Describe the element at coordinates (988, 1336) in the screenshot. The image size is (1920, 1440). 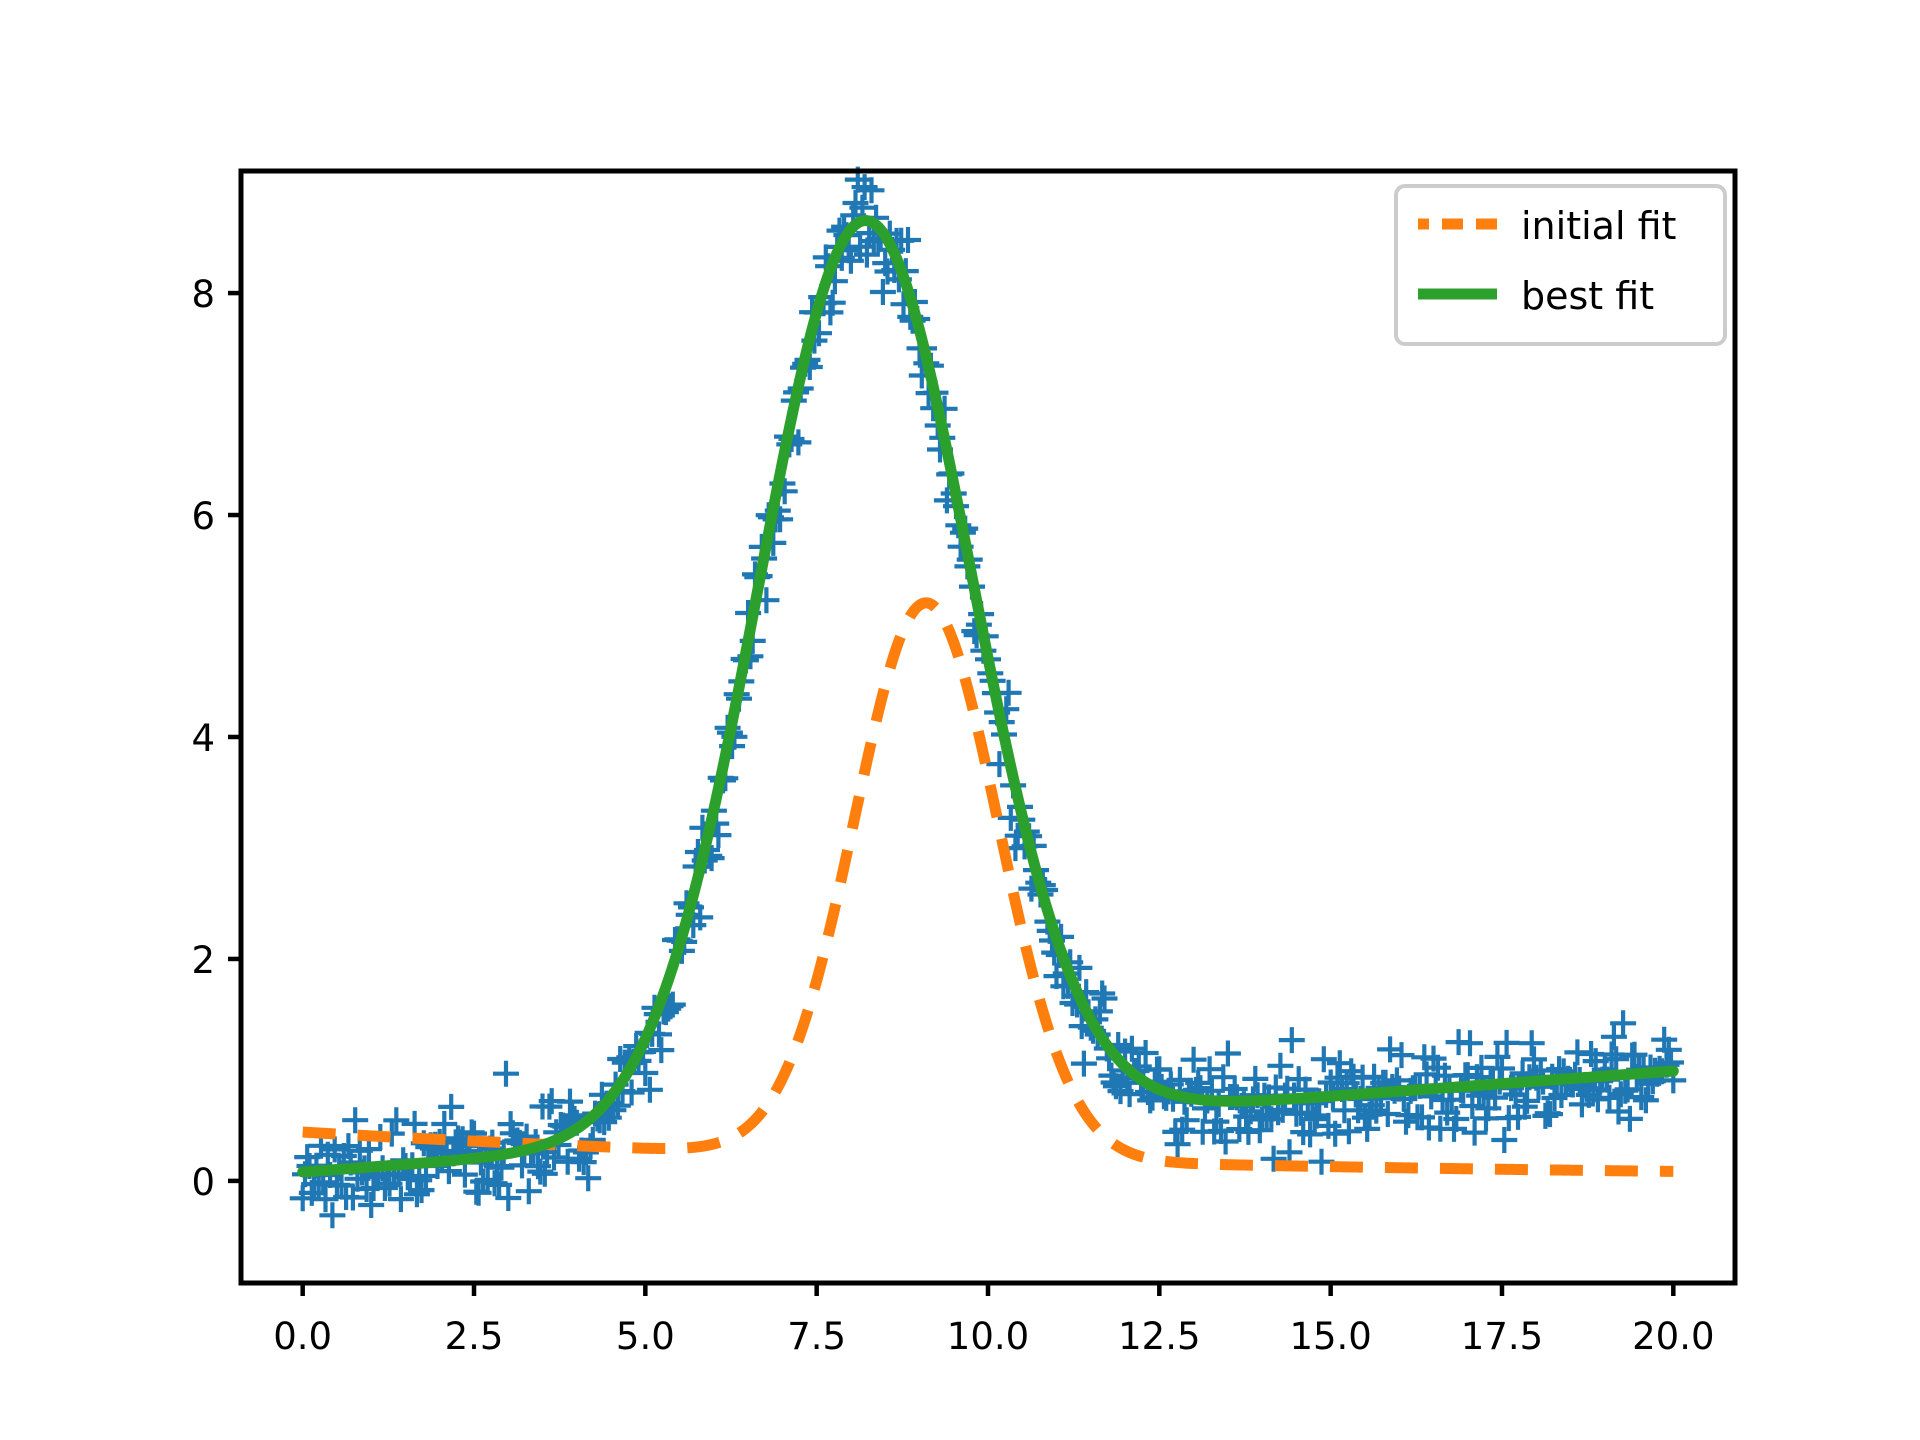
I see `x-tick-label: 10.0` at that location.